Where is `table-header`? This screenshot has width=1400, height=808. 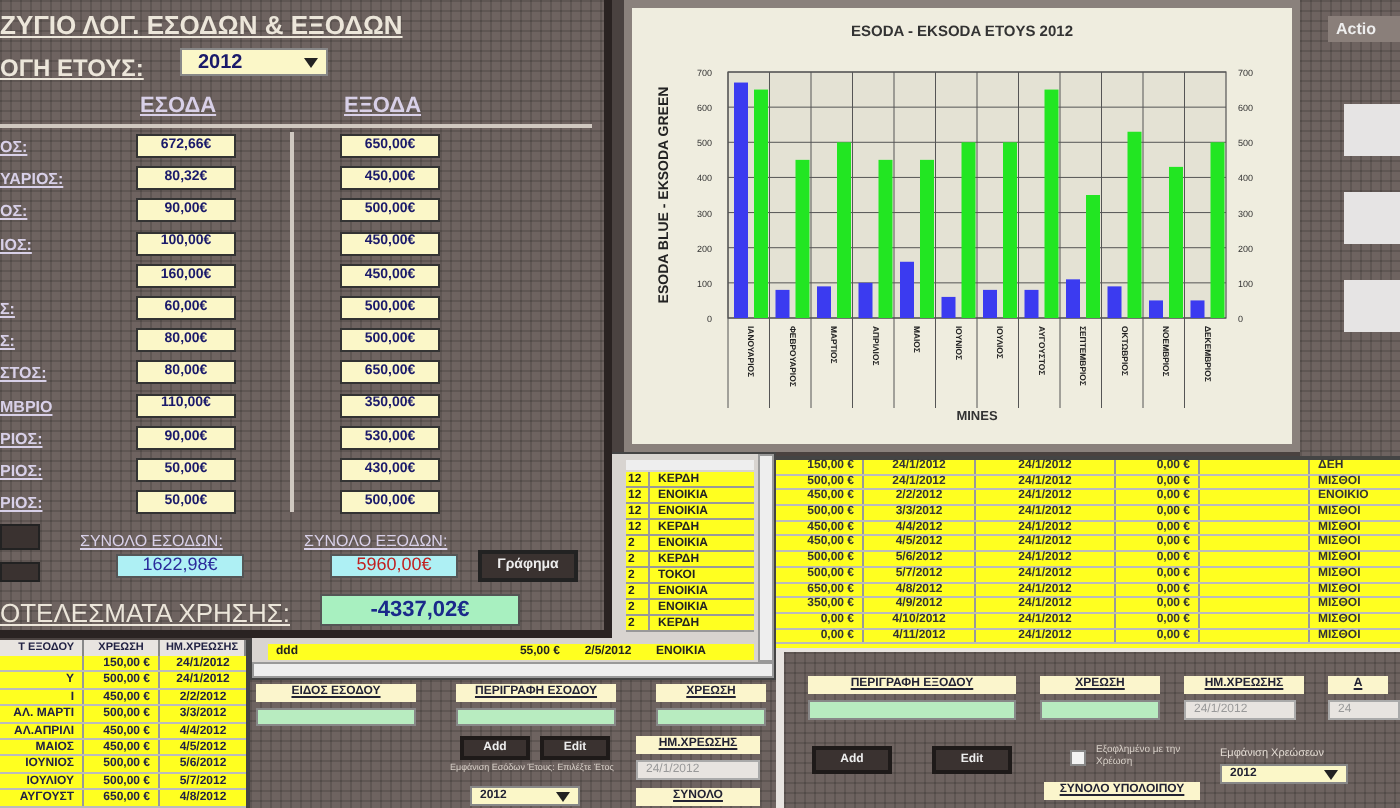 table-header is located at coordinates (690, 465).